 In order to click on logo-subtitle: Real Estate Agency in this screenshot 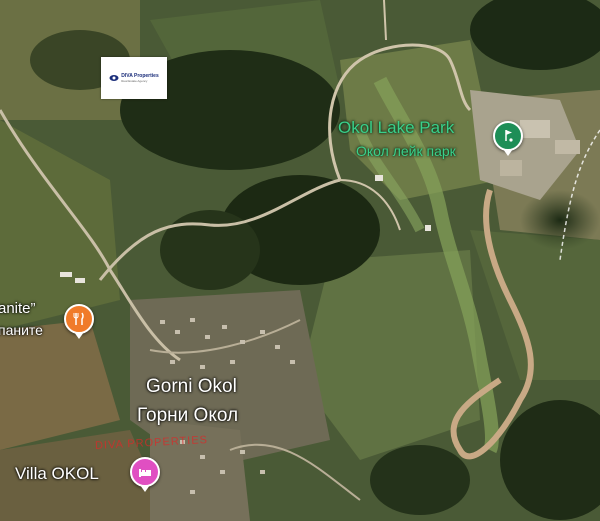, I will do `click(134, 80)`.